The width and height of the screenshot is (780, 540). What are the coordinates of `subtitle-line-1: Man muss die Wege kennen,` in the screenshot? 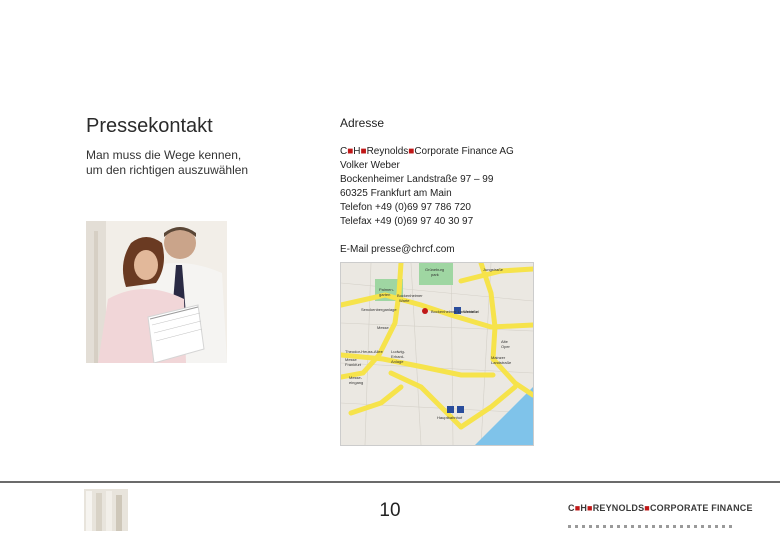 It's located at (164, 155).